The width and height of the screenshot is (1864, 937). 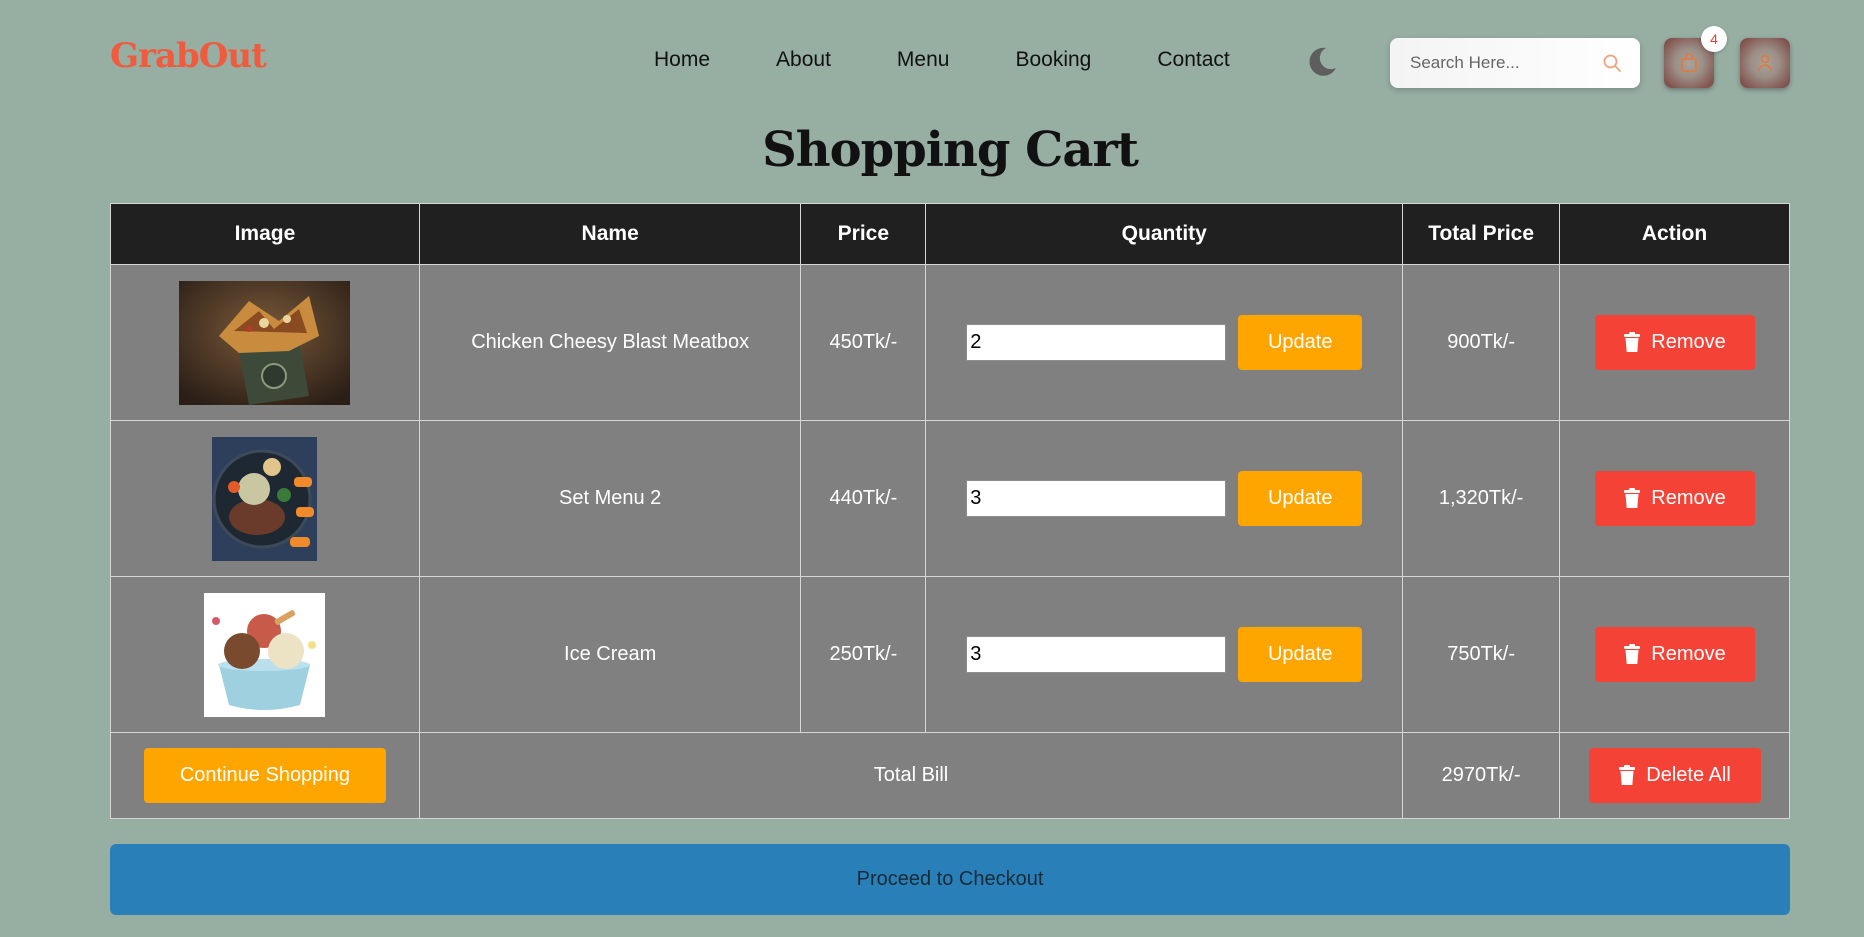 I want to click on page-title: Shopping Cart, so click(x=950, y=150).